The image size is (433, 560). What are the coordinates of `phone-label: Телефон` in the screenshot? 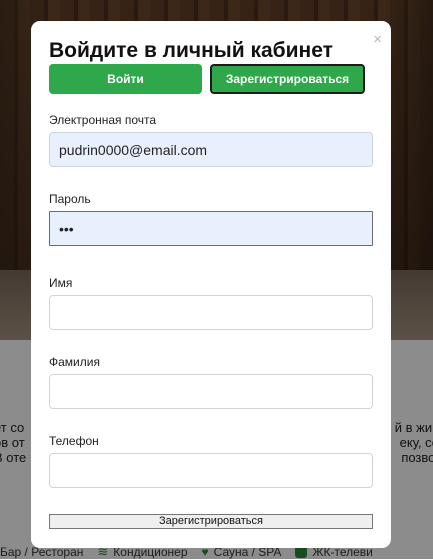 It's located at (74, 441).